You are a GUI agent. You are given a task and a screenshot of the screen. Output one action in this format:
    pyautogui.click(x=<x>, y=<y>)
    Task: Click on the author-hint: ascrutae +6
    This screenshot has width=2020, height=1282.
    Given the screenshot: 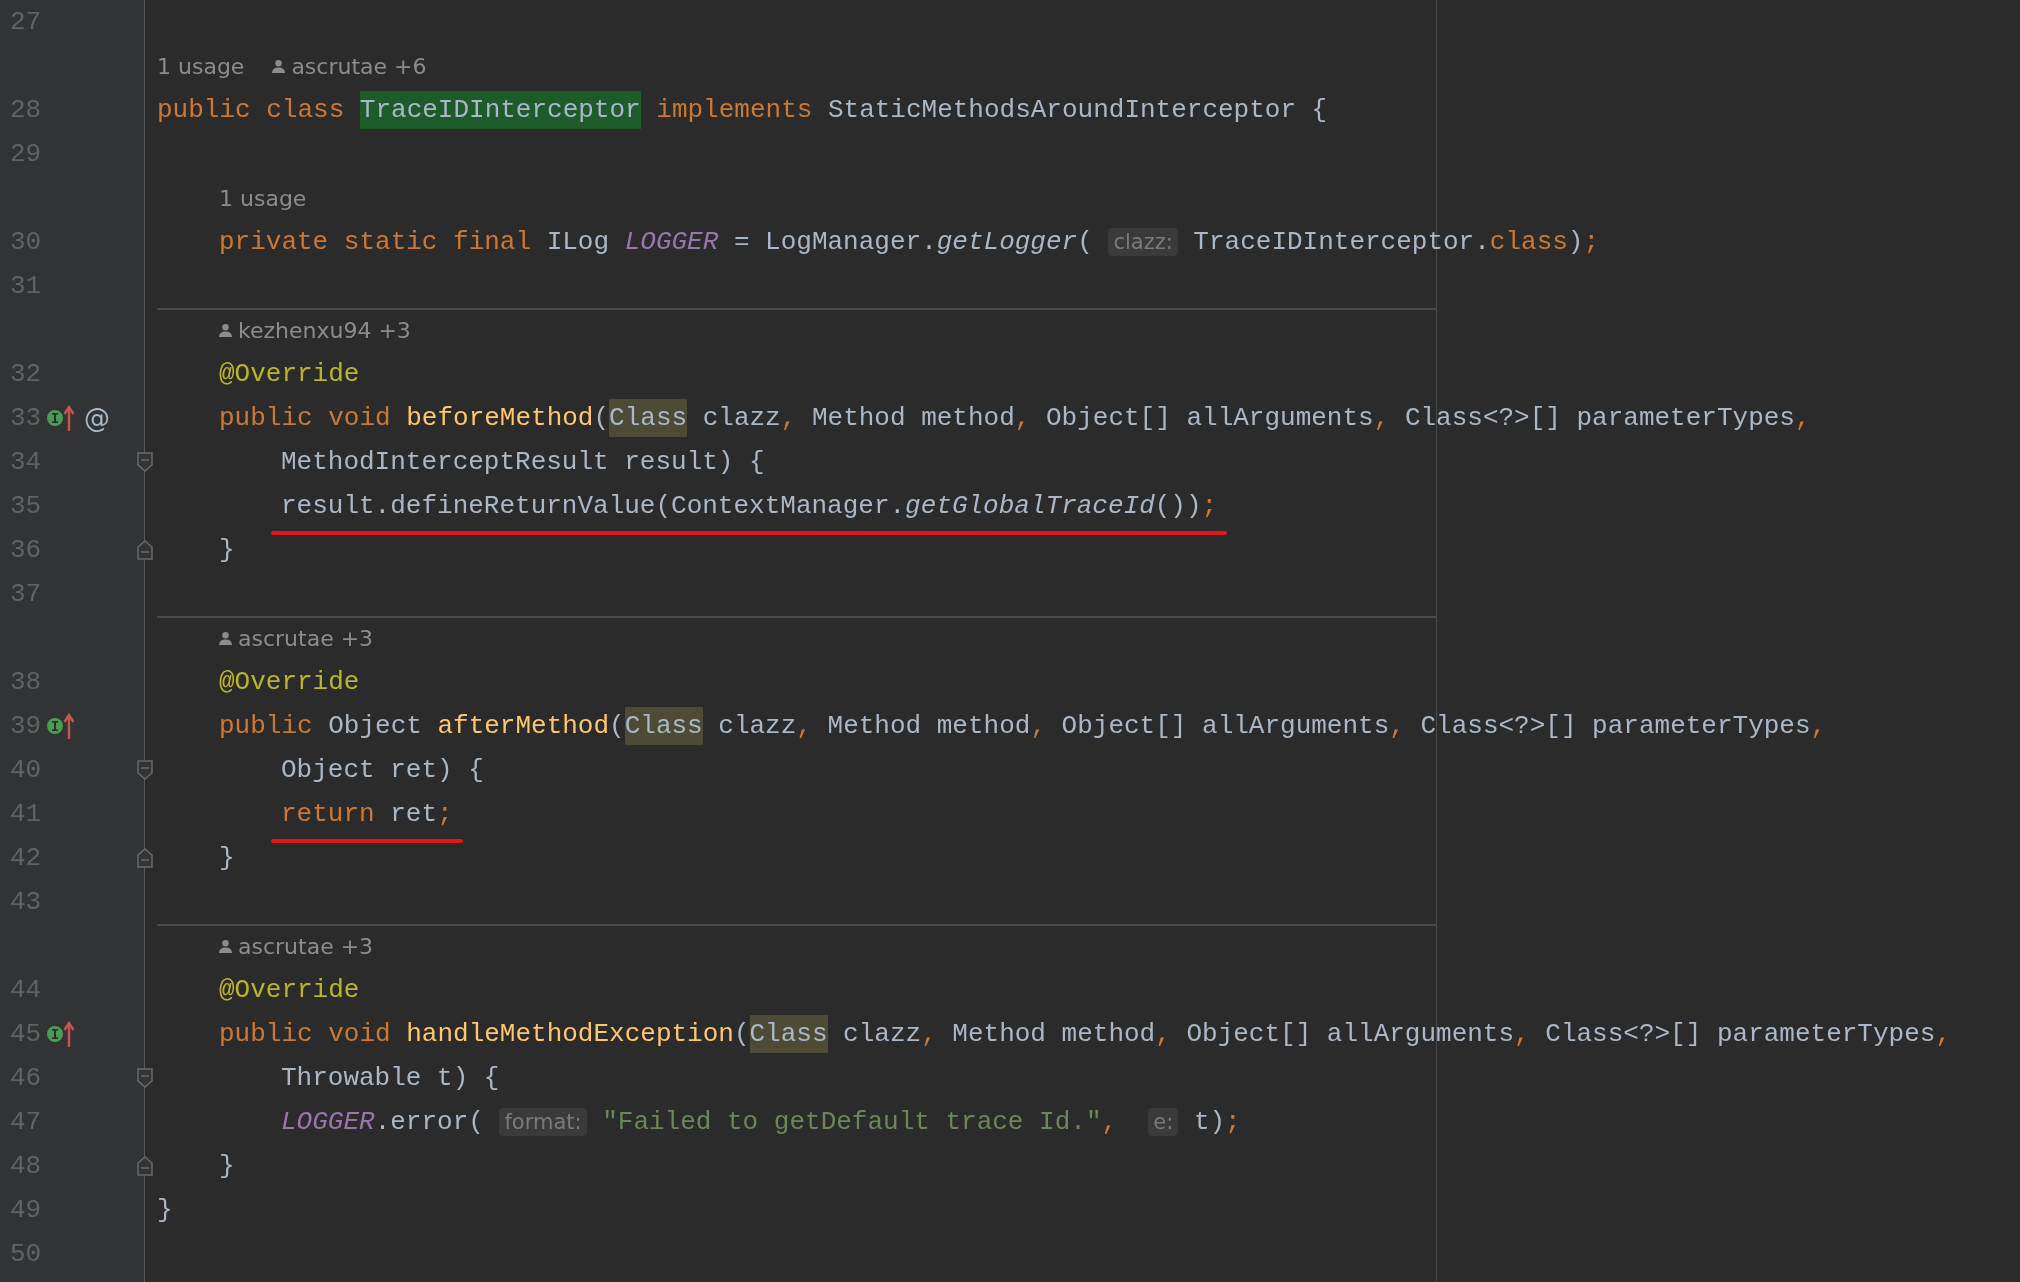 What is the action you would take?
    pyautogui.click(x=359, y=66)
    